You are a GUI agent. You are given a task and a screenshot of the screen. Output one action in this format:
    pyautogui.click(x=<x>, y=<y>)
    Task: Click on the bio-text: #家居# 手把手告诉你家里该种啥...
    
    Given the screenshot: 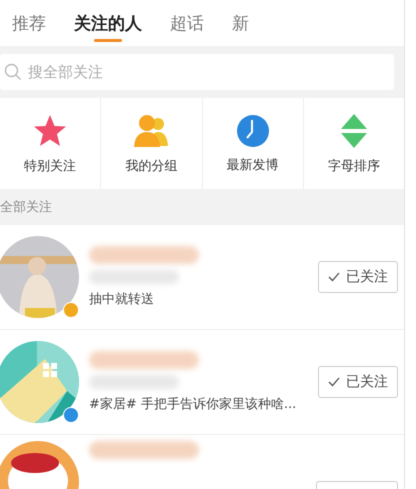 What is the action you would take?
    pyautogui.click(x=193, y=404)
    